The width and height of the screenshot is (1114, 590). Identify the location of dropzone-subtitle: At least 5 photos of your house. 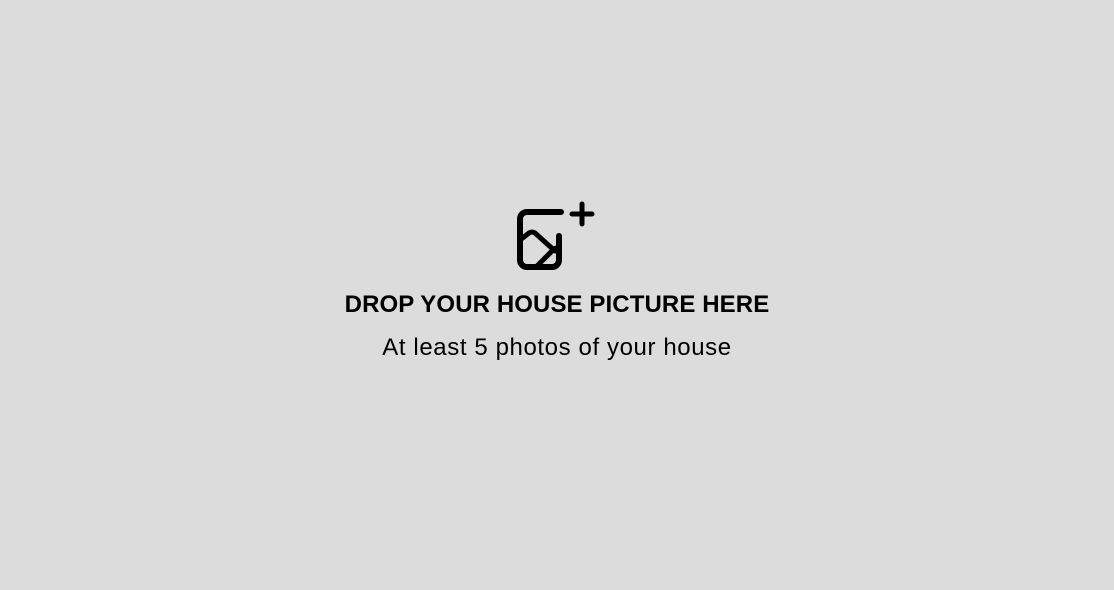
(557, 347).